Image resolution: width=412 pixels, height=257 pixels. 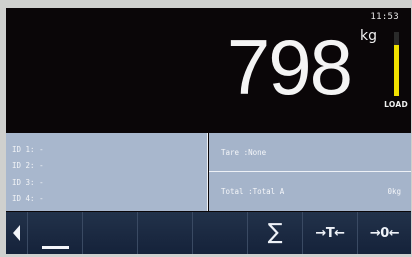 I want to click on back-button, so click(x=17, y=233).